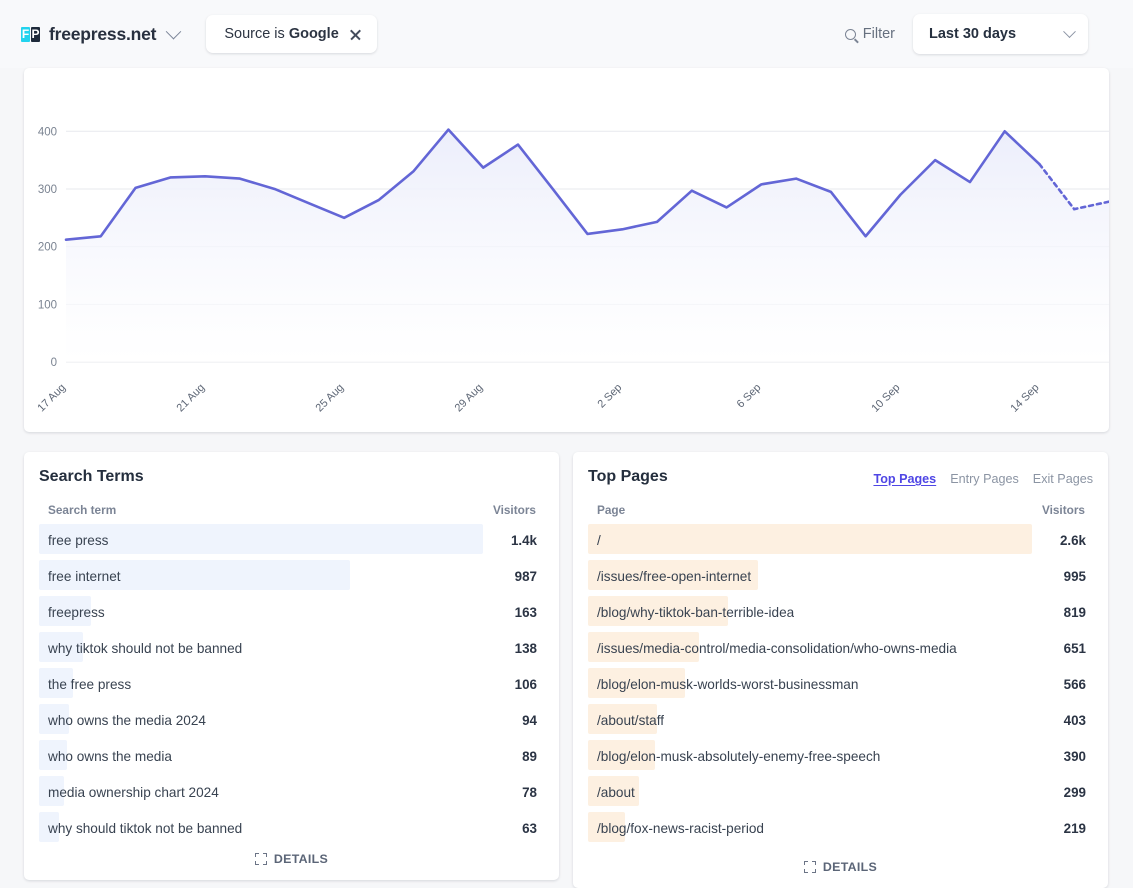 This screenshot has height=888, width=1133. I want to click on table-row: why tiktok should not be banned 138, so click(291, 648).